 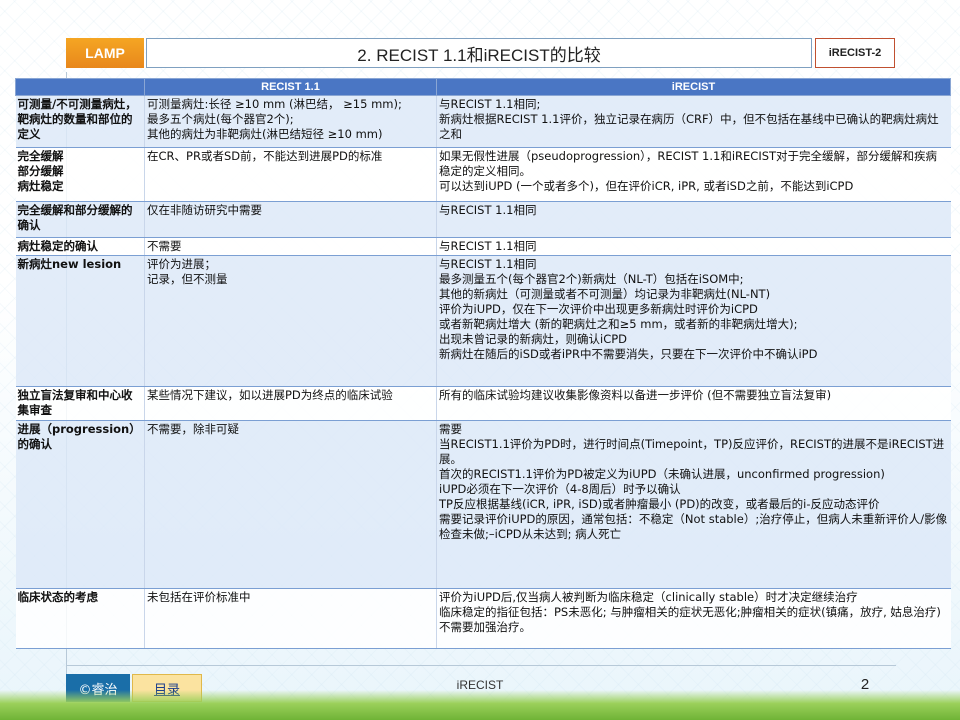 What do you see at coordinates (79, 436) in the screenshot?
I see `cell-line: 进展（progression）的确认` at bounding box center [79, 436].